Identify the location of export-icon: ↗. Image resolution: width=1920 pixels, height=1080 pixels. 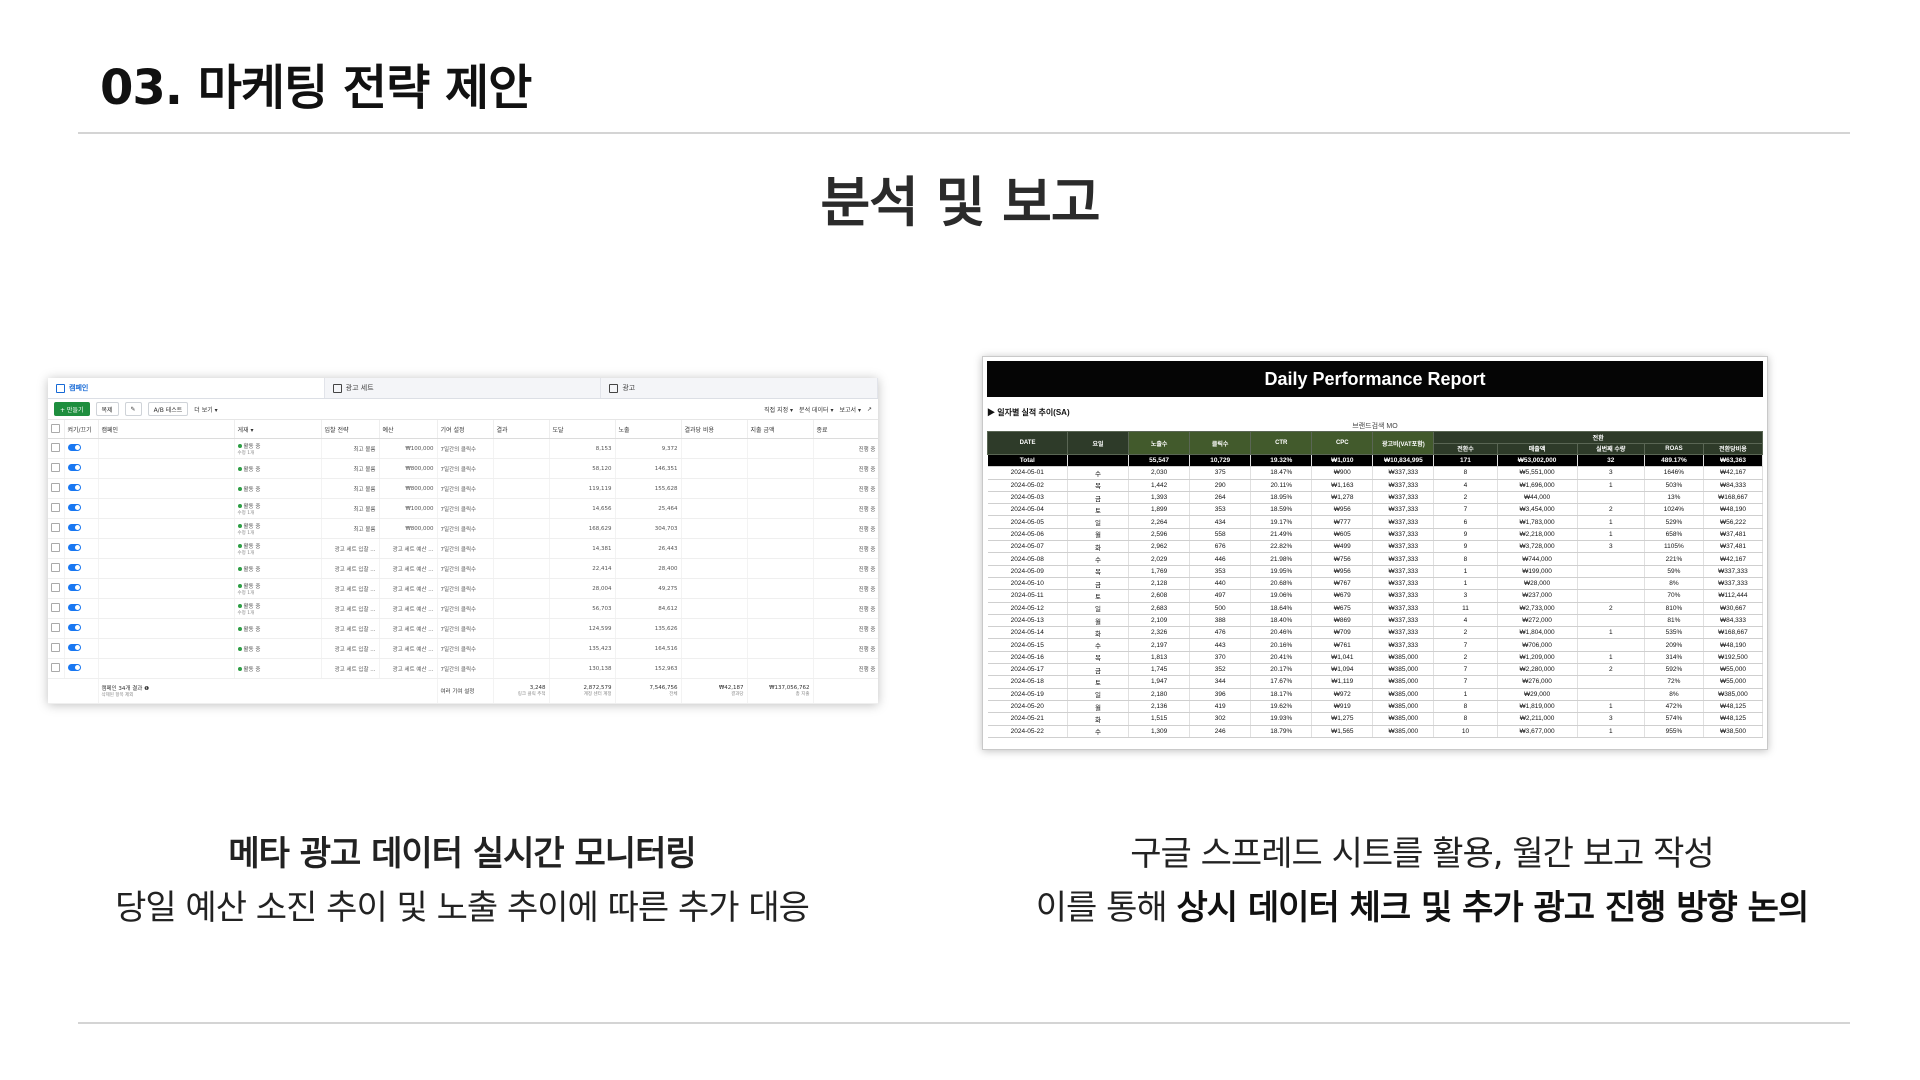
(869, 409).